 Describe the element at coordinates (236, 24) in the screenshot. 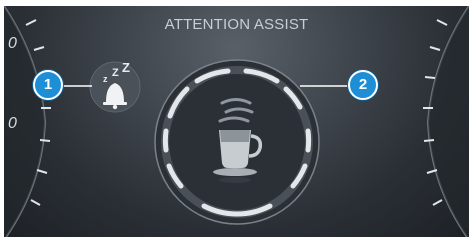

I see `screen-title: ATTENTION ASSIST` at that location.